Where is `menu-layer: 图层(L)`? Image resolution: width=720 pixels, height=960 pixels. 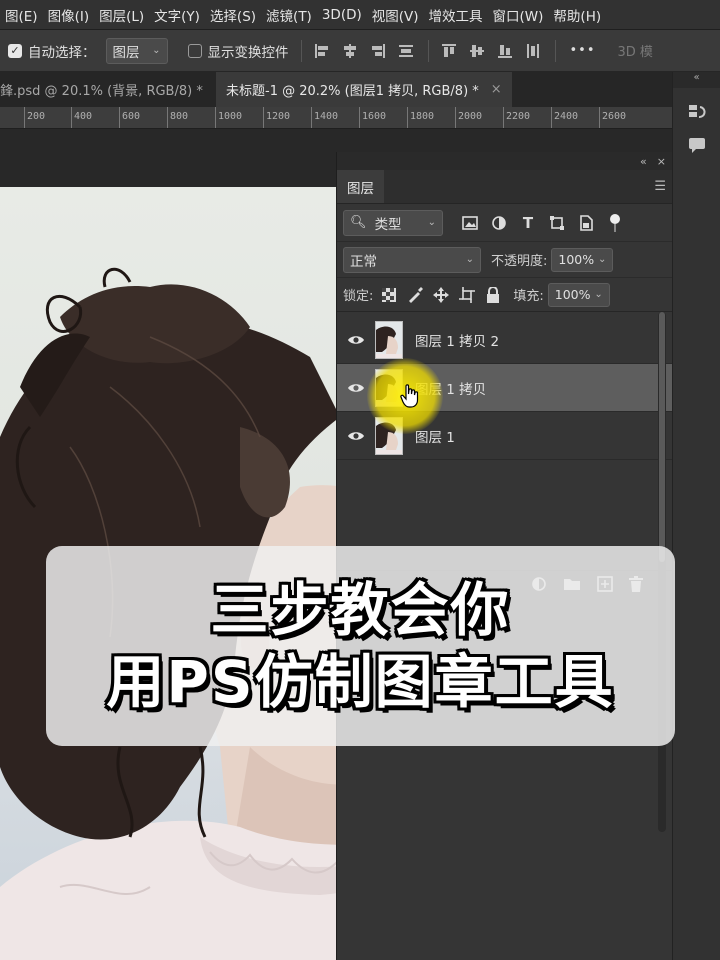
menu-layer: 图层(L) is located at coordinates (121, 15).